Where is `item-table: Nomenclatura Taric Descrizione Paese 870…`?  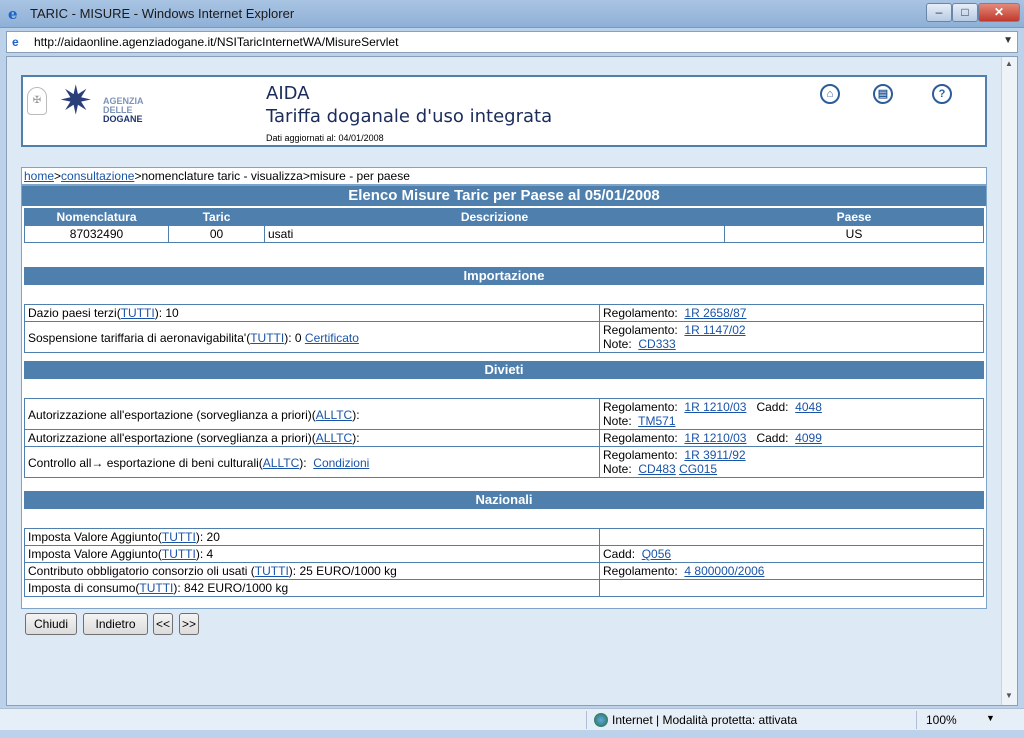 item-table: Nomenclatura Taric Descrizione Paese 870… is located at coordinates (504, 225).